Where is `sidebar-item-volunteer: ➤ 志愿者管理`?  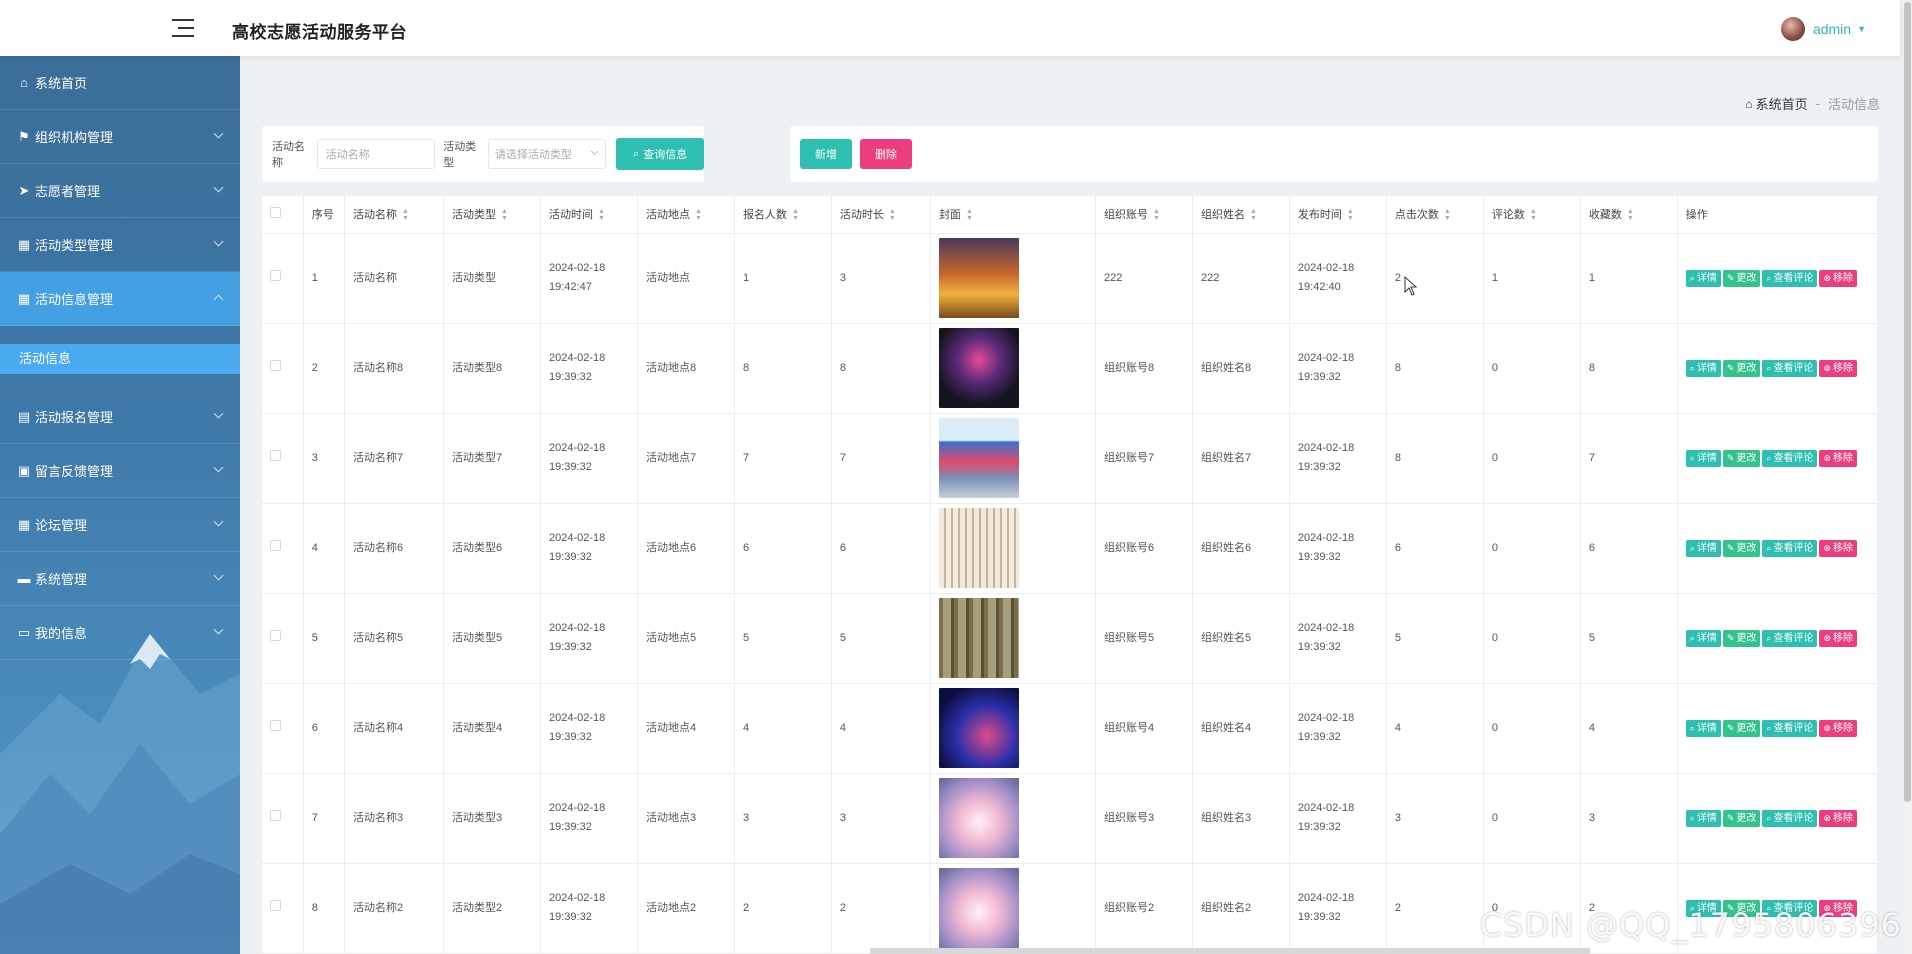
sidebar-item-volunteer: ➤ 志愿者管理 is located at coordinates (120, 191).